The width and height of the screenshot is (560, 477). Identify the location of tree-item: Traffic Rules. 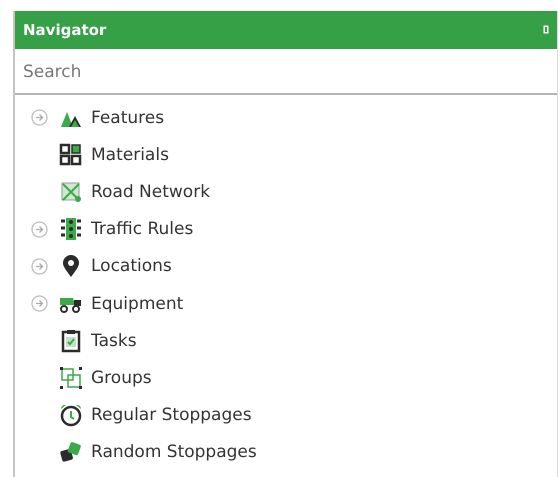
(142, 229).